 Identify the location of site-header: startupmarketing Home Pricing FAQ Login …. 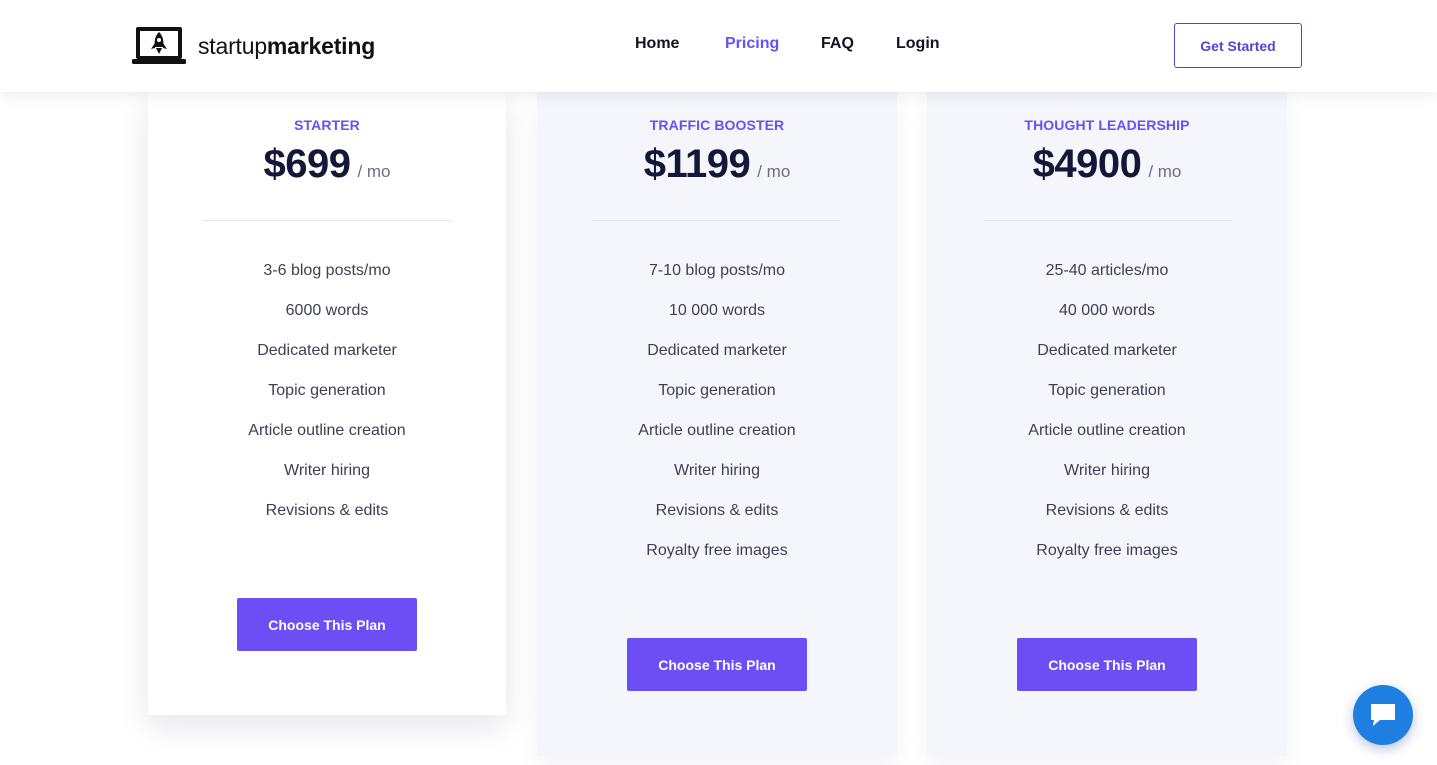
(718, 46).